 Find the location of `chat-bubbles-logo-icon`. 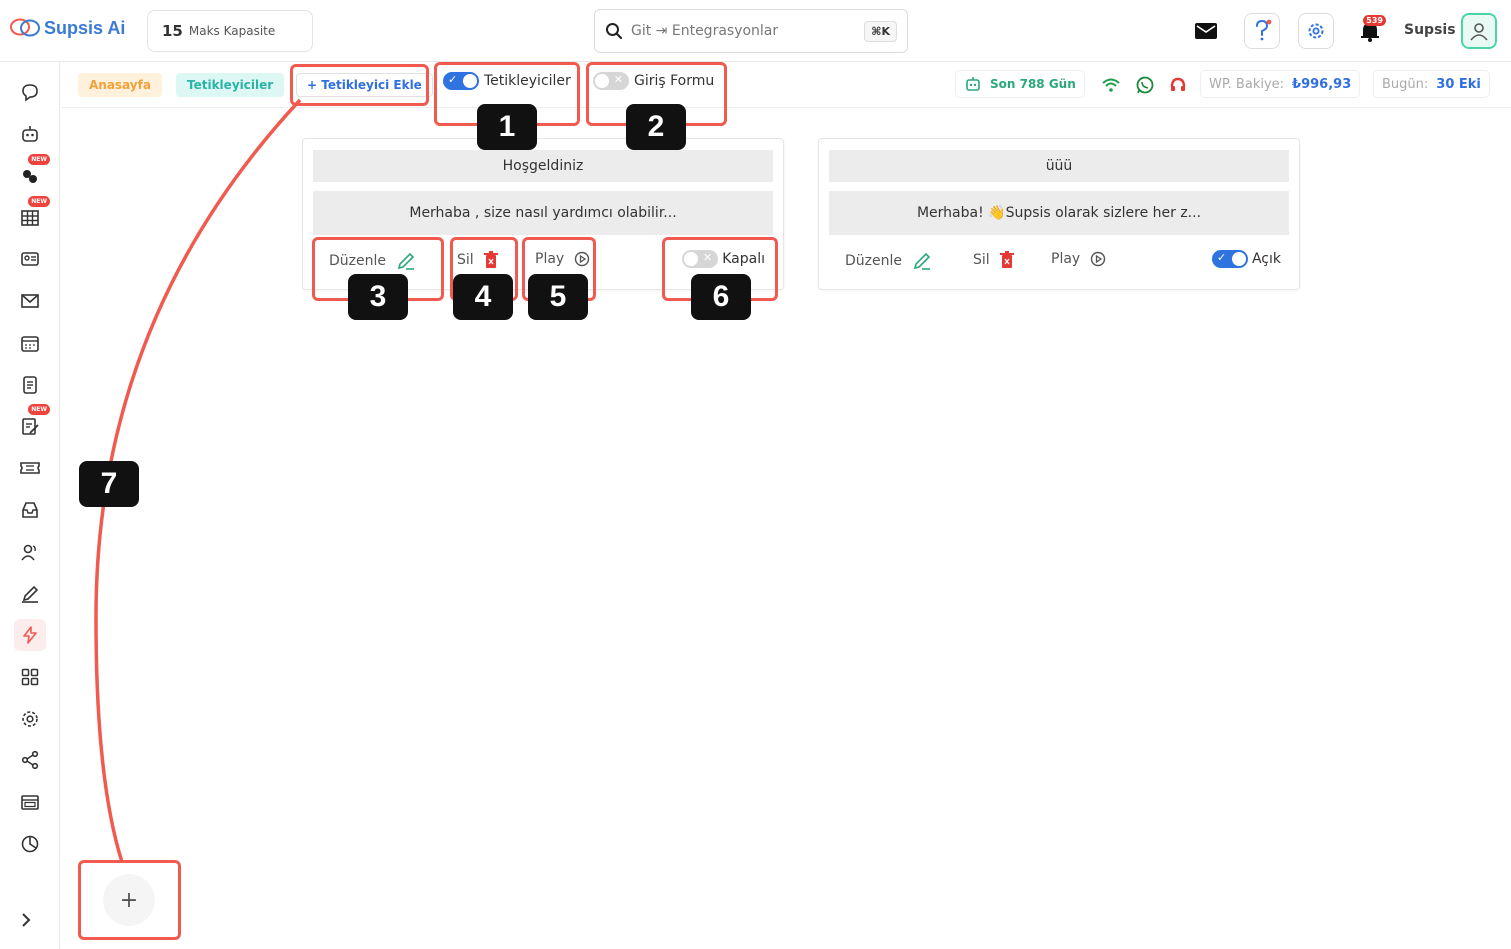

chat-bubbles-logo-icon is located at coordinates (25, 27).